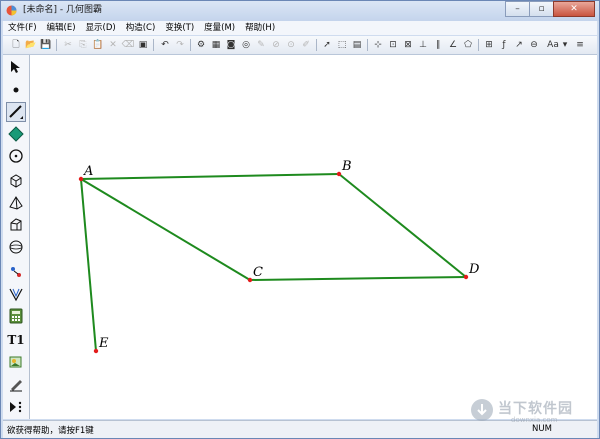 The width and height of the screenshot is (600, 439). What do you see at coordinates (358, 278) in the screenshot?
I see `segment-CD` at bounding box center [358, 278].